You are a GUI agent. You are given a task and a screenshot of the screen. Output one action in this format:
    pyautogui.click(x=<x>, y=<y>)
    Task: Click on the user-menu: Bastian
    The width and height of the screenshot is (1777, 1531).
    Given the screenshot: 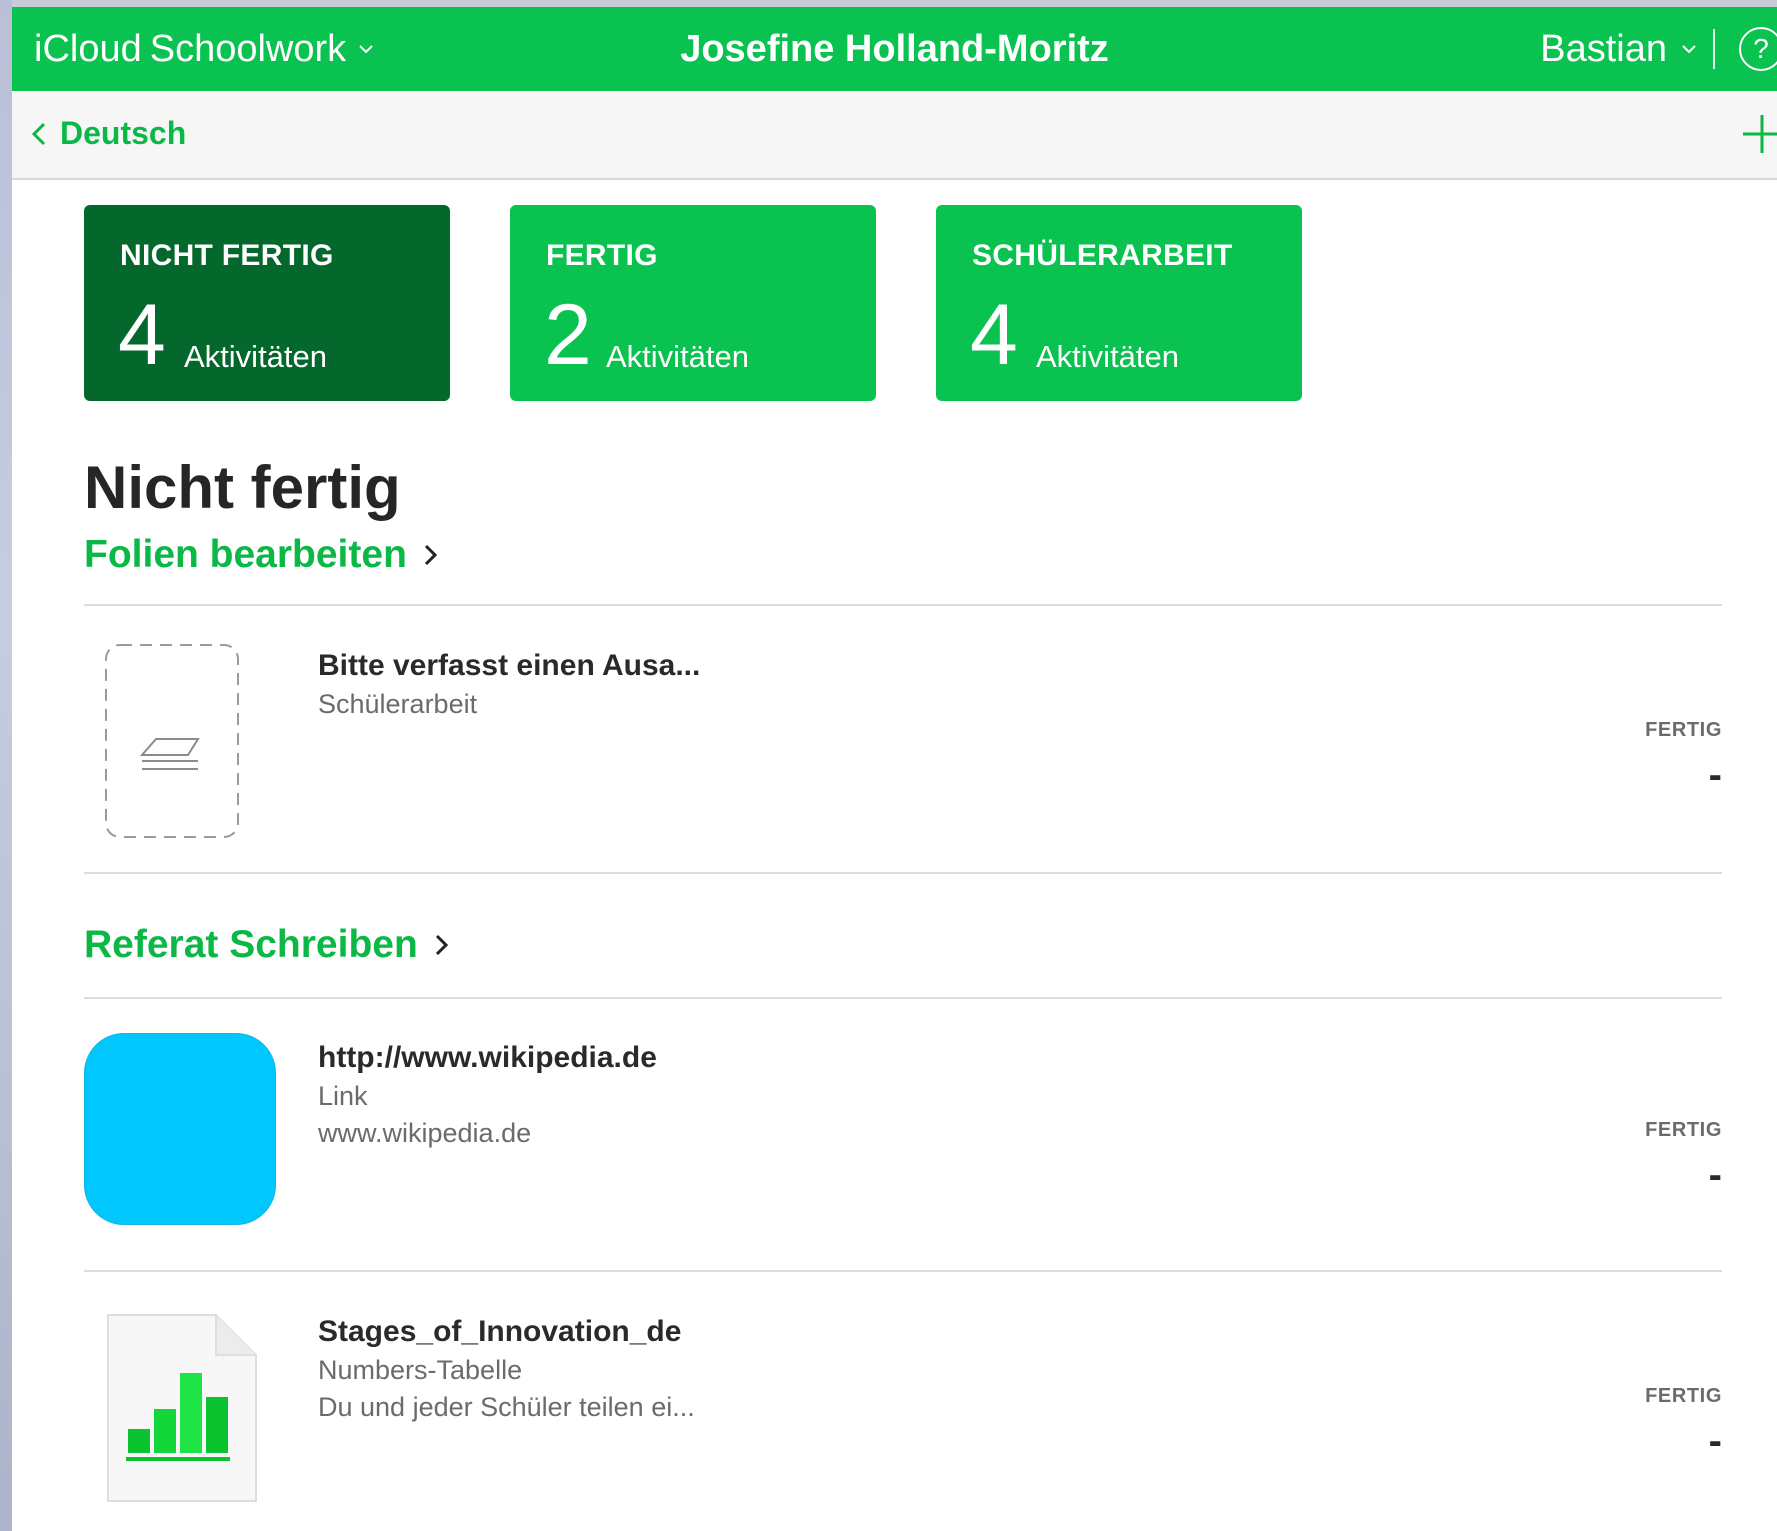 What is the action you would take?
    pyautogui.click(x=1619, y=49)
    